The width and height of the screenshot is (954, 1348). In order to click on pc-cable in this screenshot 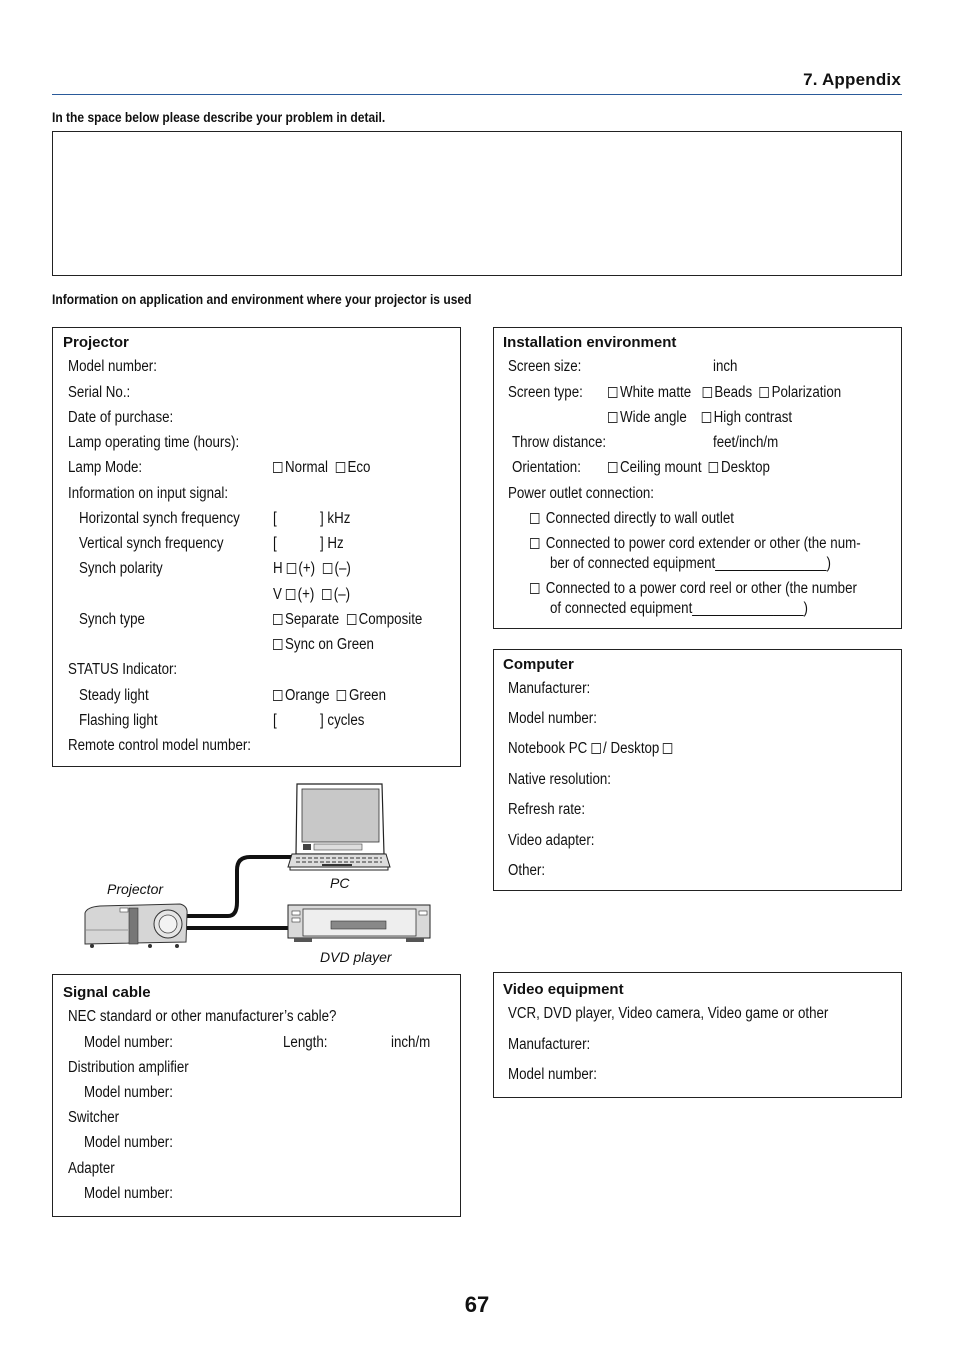, I will do `click(239, 886)`.